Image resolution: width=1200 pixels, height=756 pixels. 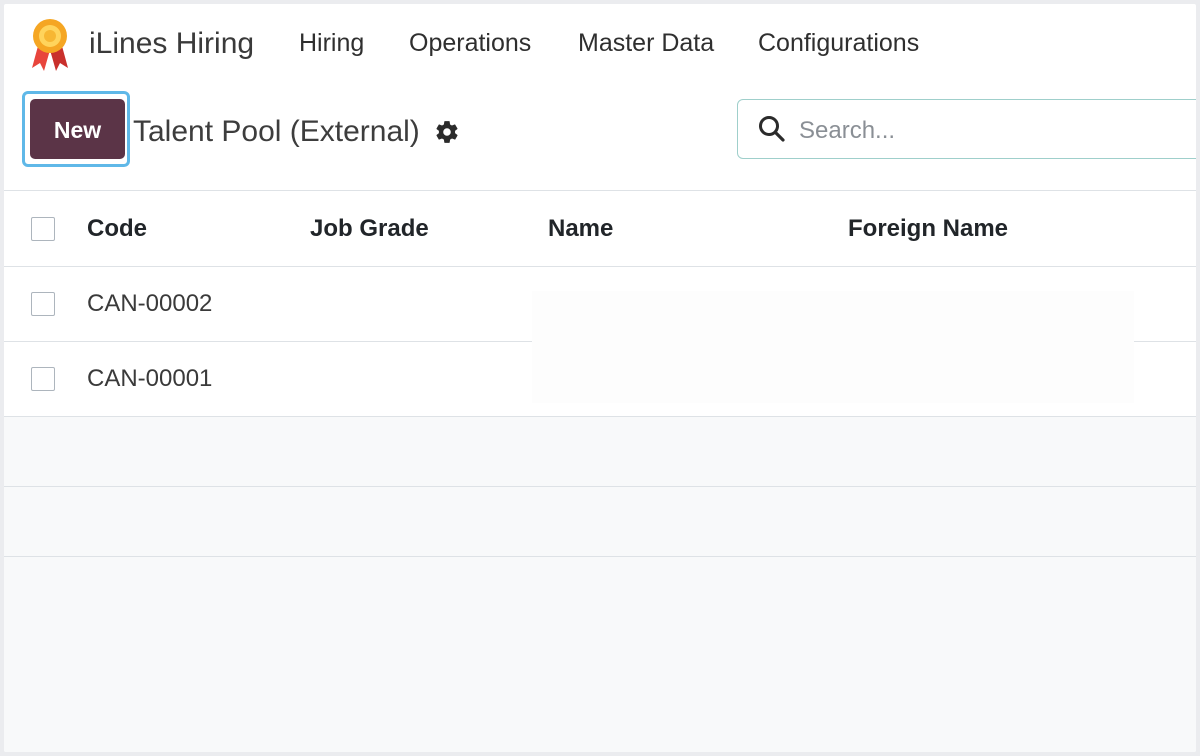 I want to click on menu-configurations: Configurations, so click(x=838, y=43).